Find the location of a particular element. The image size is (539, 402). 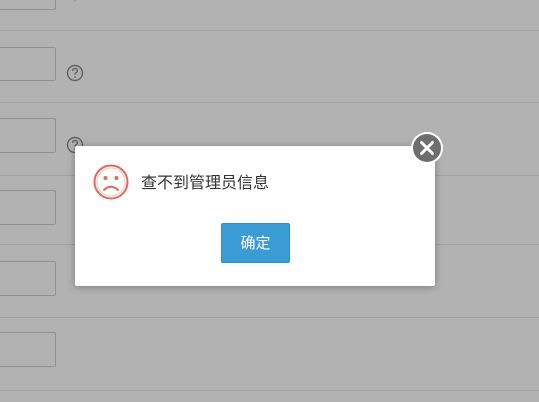

dialog-message: 查不到管理员信息 is located at coordinates (205, 182).